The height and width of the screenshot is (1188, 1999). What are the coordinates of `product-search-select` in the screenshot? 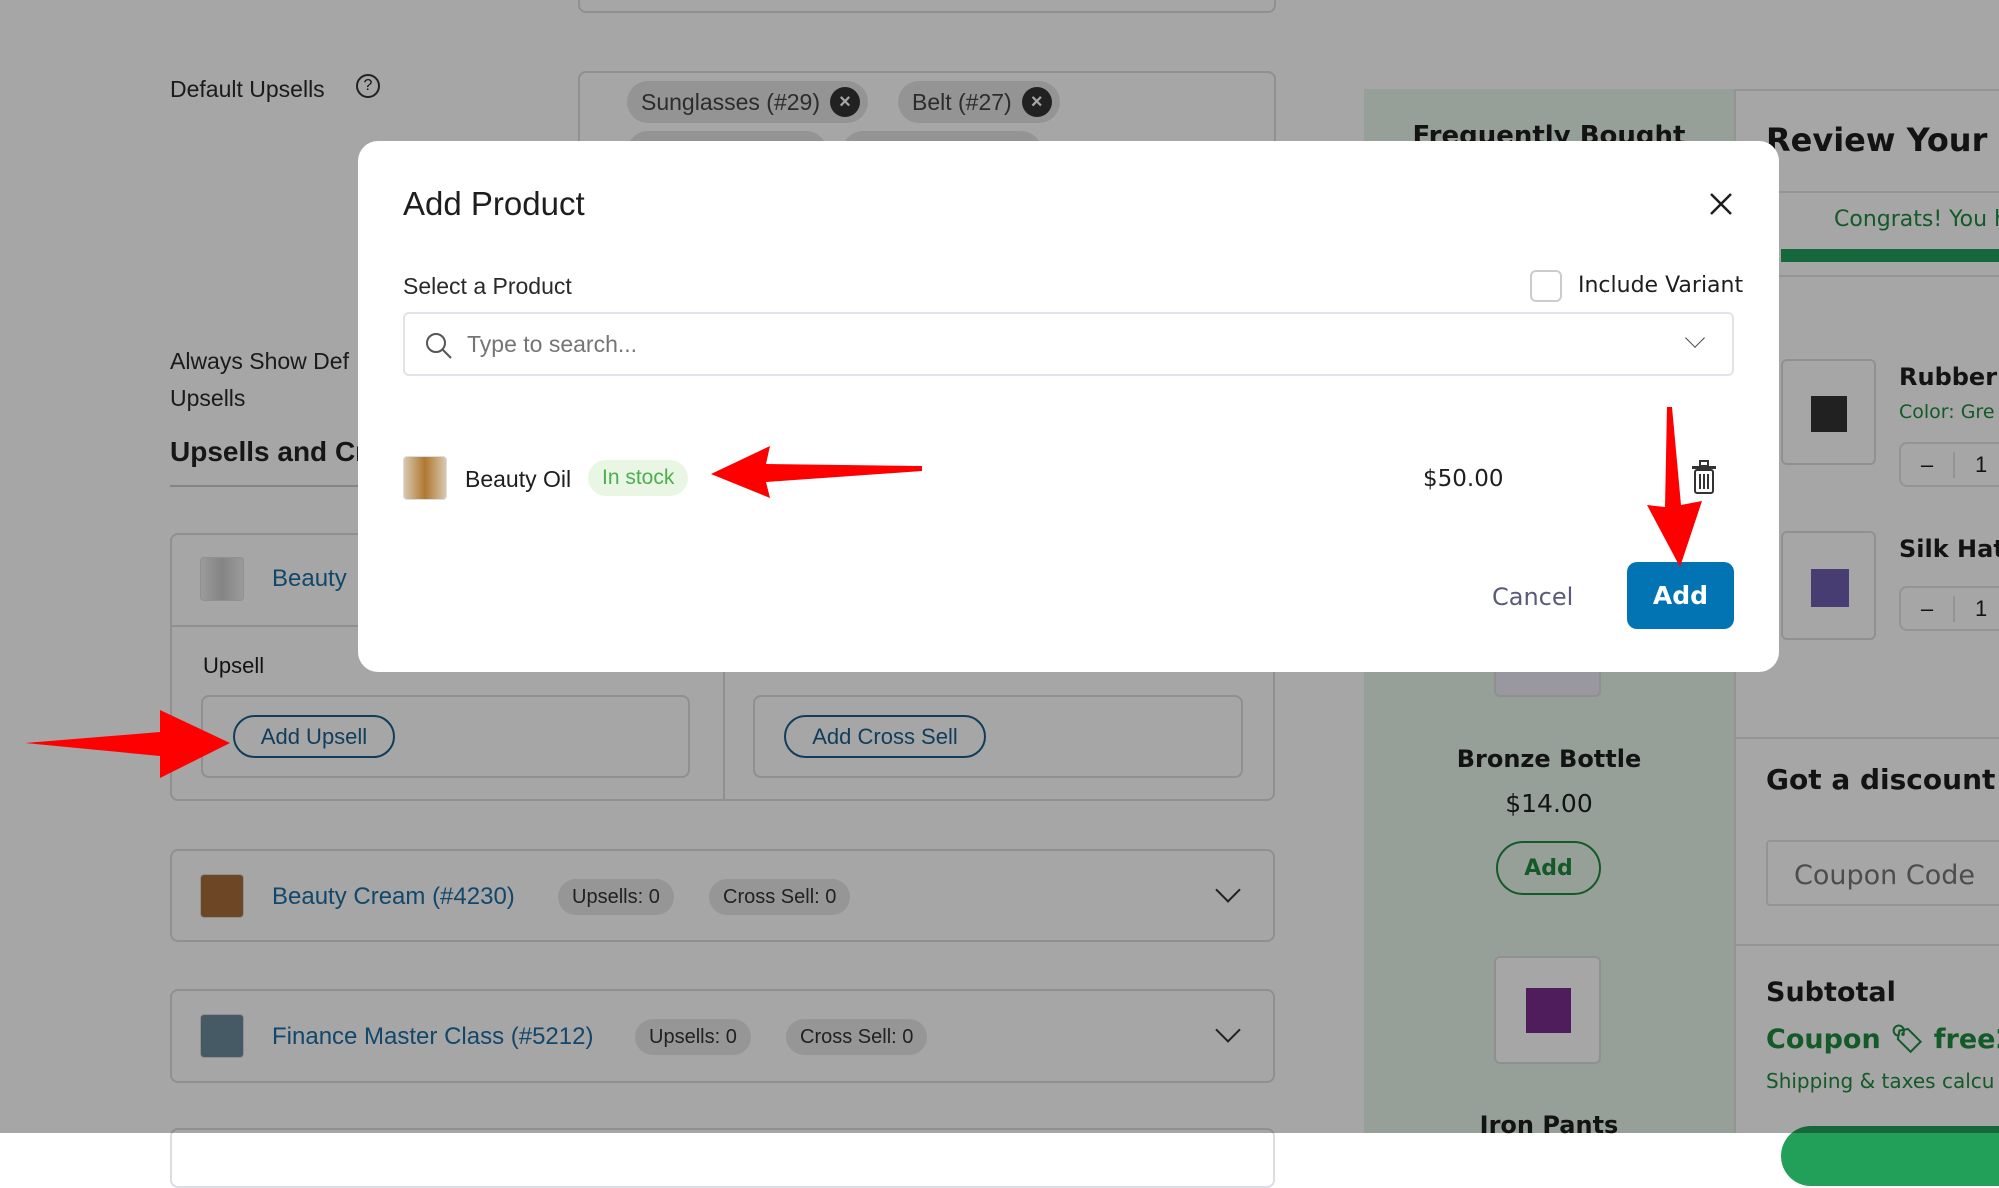 It's located at (1068, 344).